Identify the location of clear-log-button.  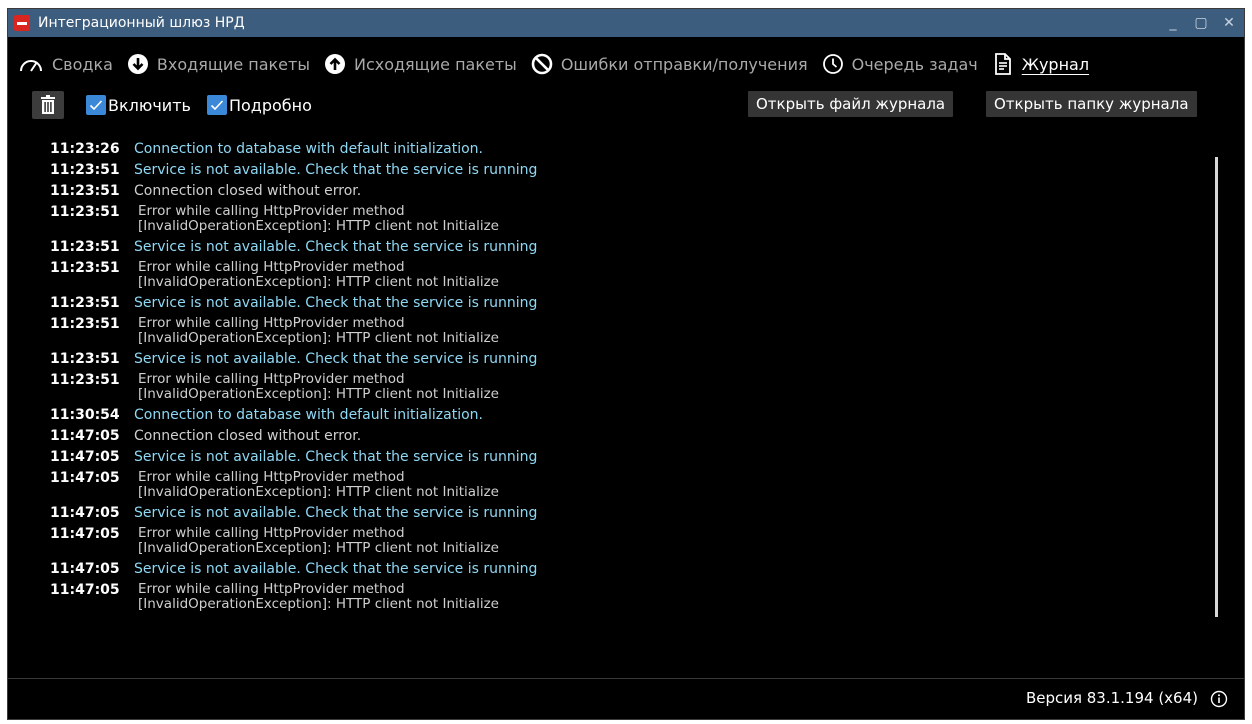
(48, 105).